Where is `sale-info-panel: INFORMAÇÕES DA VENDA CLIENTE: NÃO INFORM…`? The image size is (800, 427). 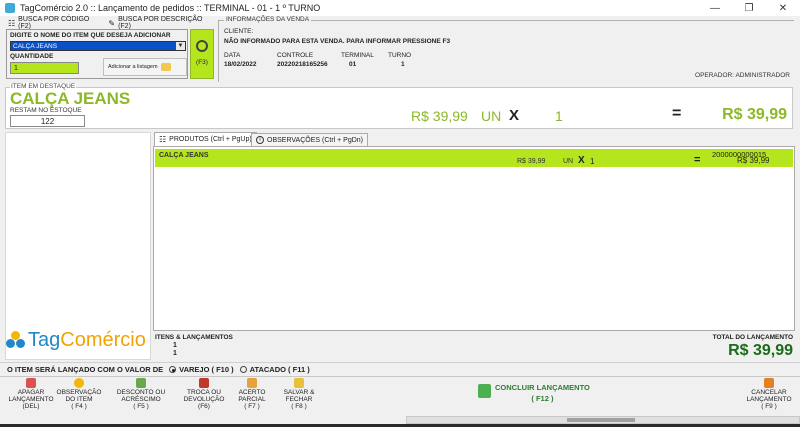
sale-info-panel: INFORMAÇÕES DA VENDA CLIENTE: NÃO INFORM… is located at coordinates (506, 49).